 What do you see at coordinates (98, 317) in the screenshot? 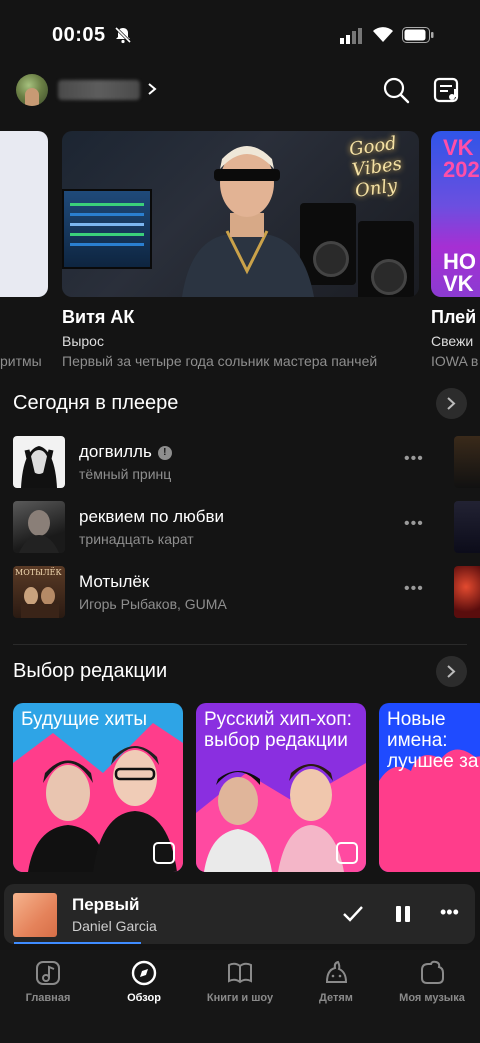
I see `featured-title: Витя АК` at bounding box center [98, 317].